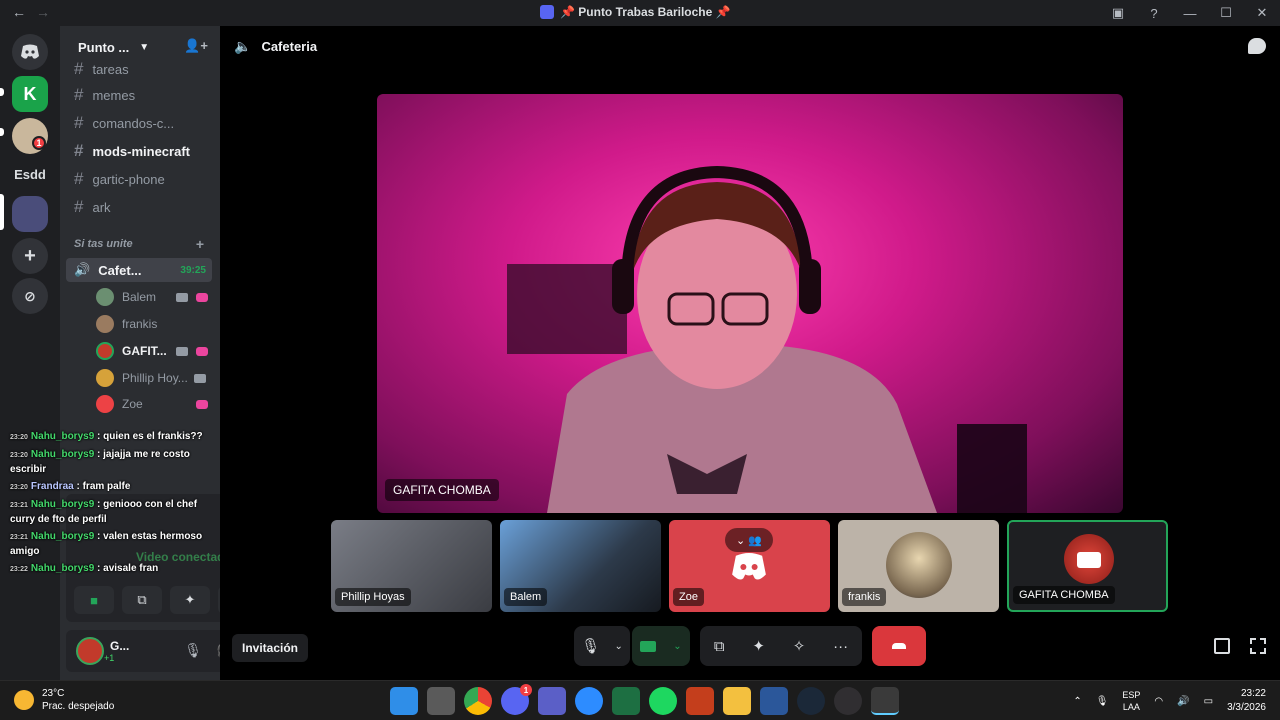 This screenshot has height=720, width=1280. What do you see at coordinates (30, 256) in the screenshot?
I see `add-server-button: +` at bounding box center [30, 256].